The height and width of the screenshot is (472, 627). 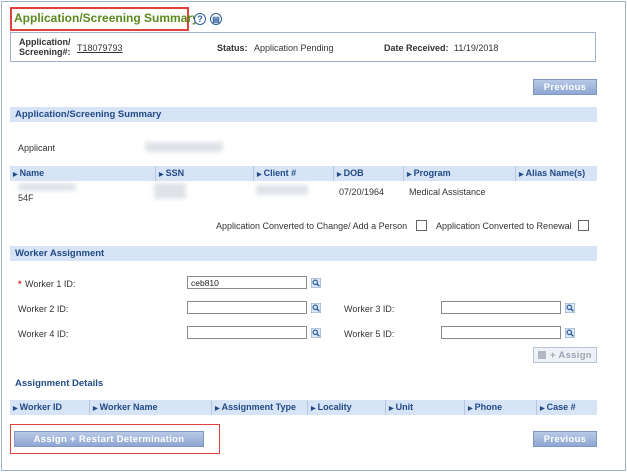 What do you see at coordinates (316, 308) in the screenshot?
I see `worker2-search-icon` at bounding box center [316, 308].